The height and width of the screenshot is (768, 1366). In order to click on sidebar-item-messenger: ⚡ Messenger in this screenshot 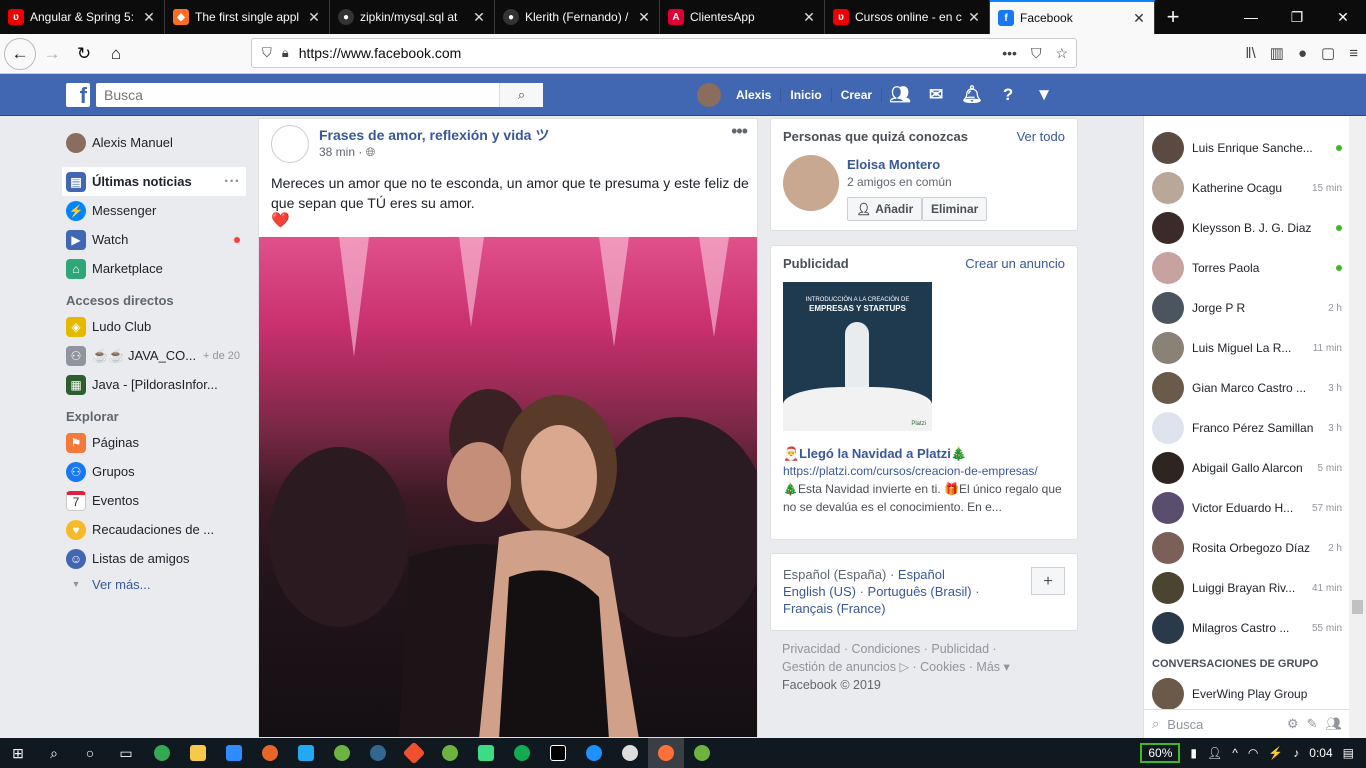, I will do `click(154, 210)`.